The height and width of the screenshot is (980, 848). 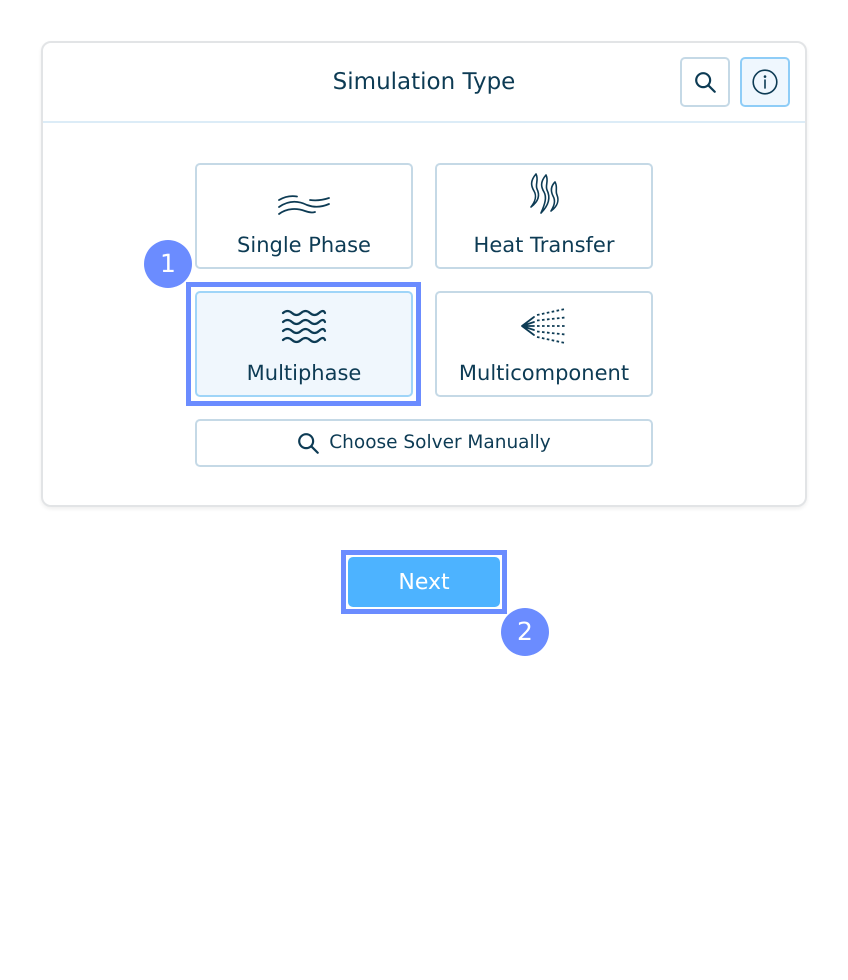 What do you see at coordinates (525, 632) in the screenshot?
I see `step-marker: 2` at bounding box center [525, 632].